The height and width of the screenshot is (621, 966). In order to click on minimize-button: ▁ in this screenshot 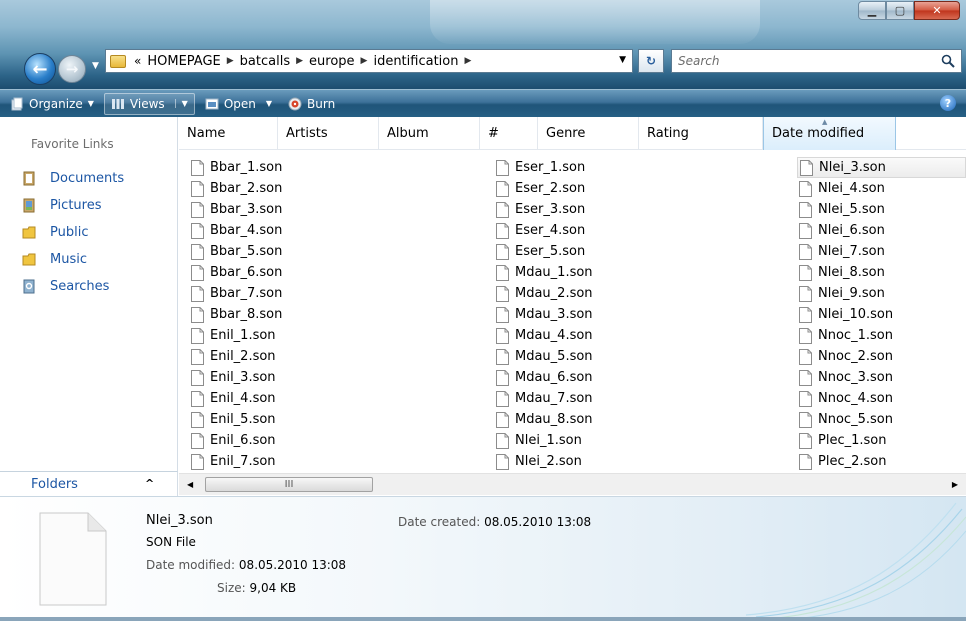, I will do `click(872, 10)`.